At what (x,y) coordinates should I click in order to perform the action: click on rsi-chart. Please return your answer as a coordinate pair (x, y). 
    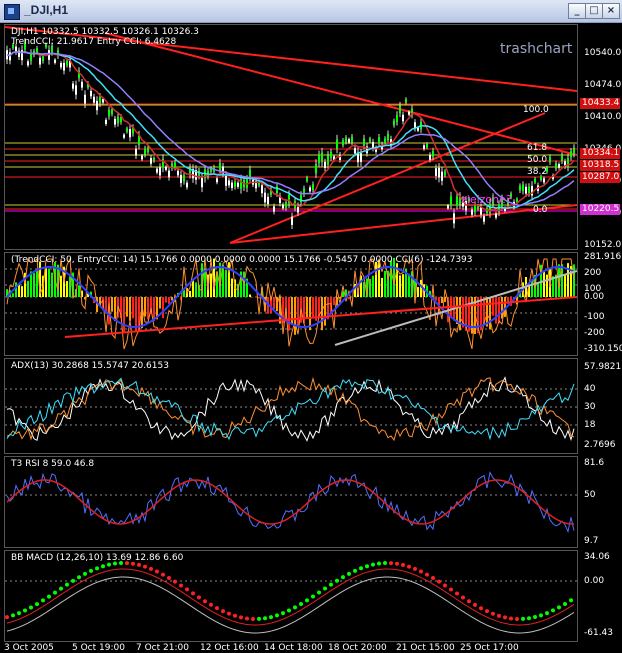
    Looking at the image, I should click on (291, 502).